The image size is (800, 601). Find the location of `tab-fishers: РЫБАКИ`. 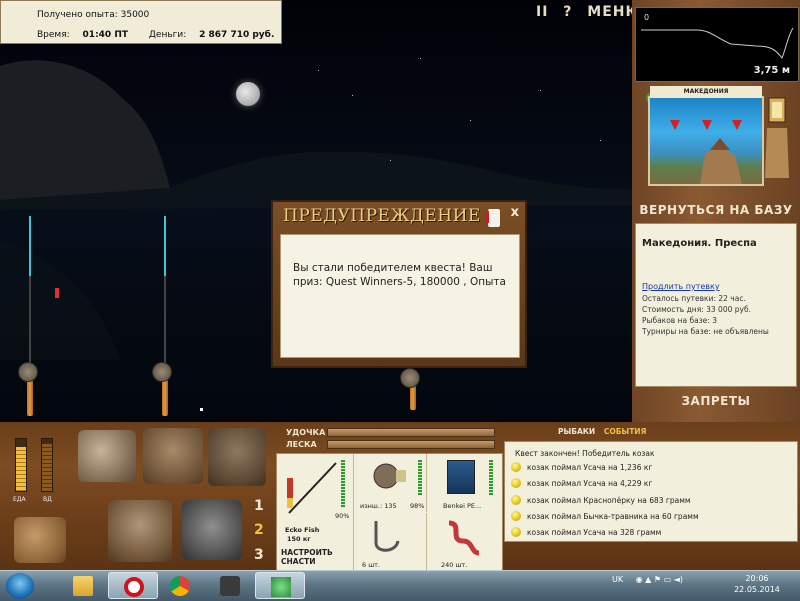

tab-fishers: РЫБАКИ is located at coordinates (576, 431).